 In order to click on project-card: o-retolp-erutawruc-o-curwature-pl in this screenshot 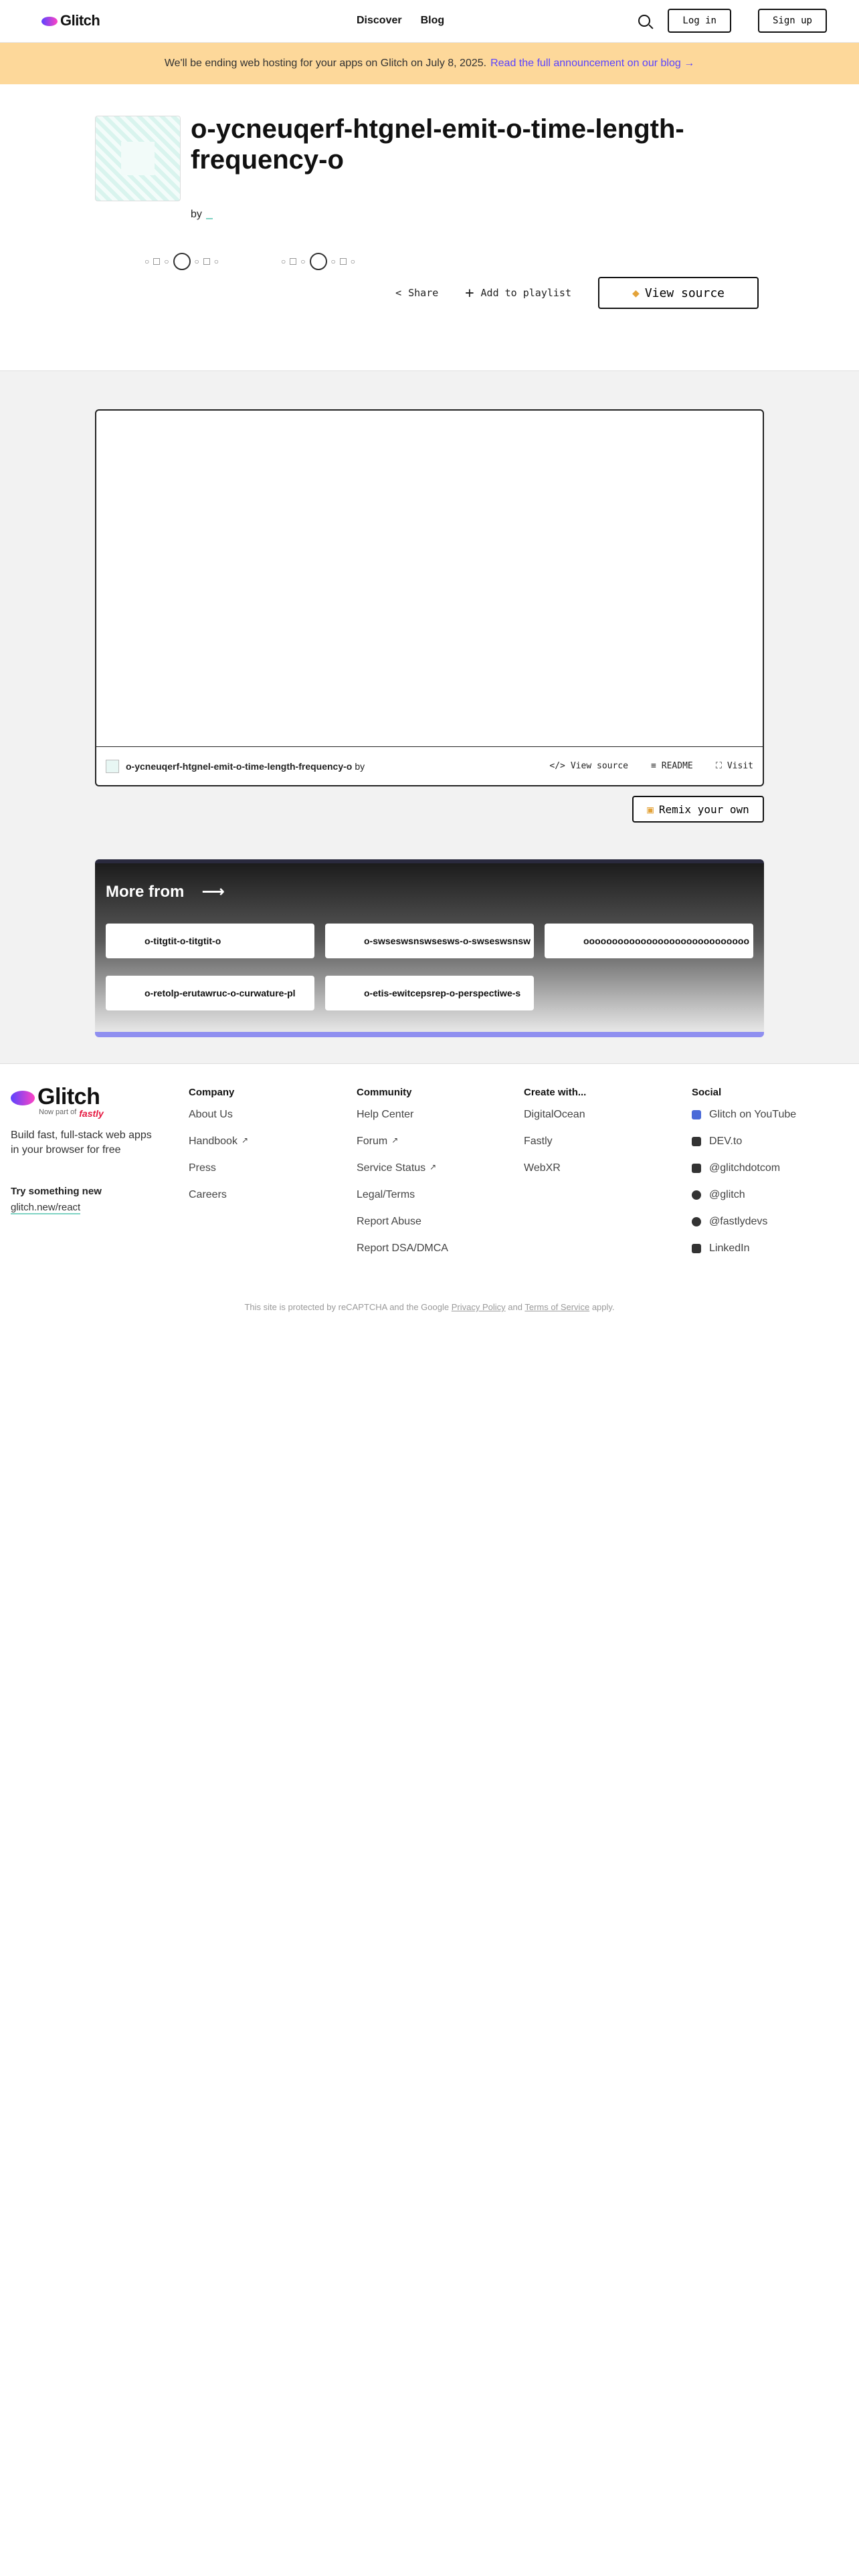, I will do `click(210, 993)`.